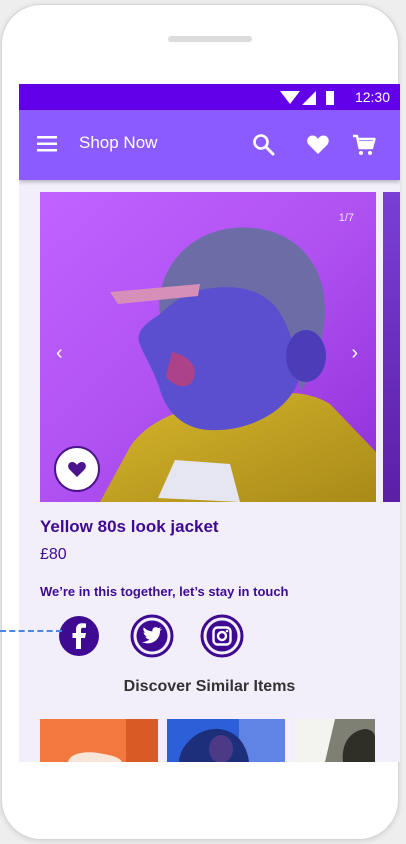 The height and width of the screenshot is (844, 406). What do you see at coordinates (330, 98) in the screenshot?
I see `battery-icon` at bounding box center [330, 98].